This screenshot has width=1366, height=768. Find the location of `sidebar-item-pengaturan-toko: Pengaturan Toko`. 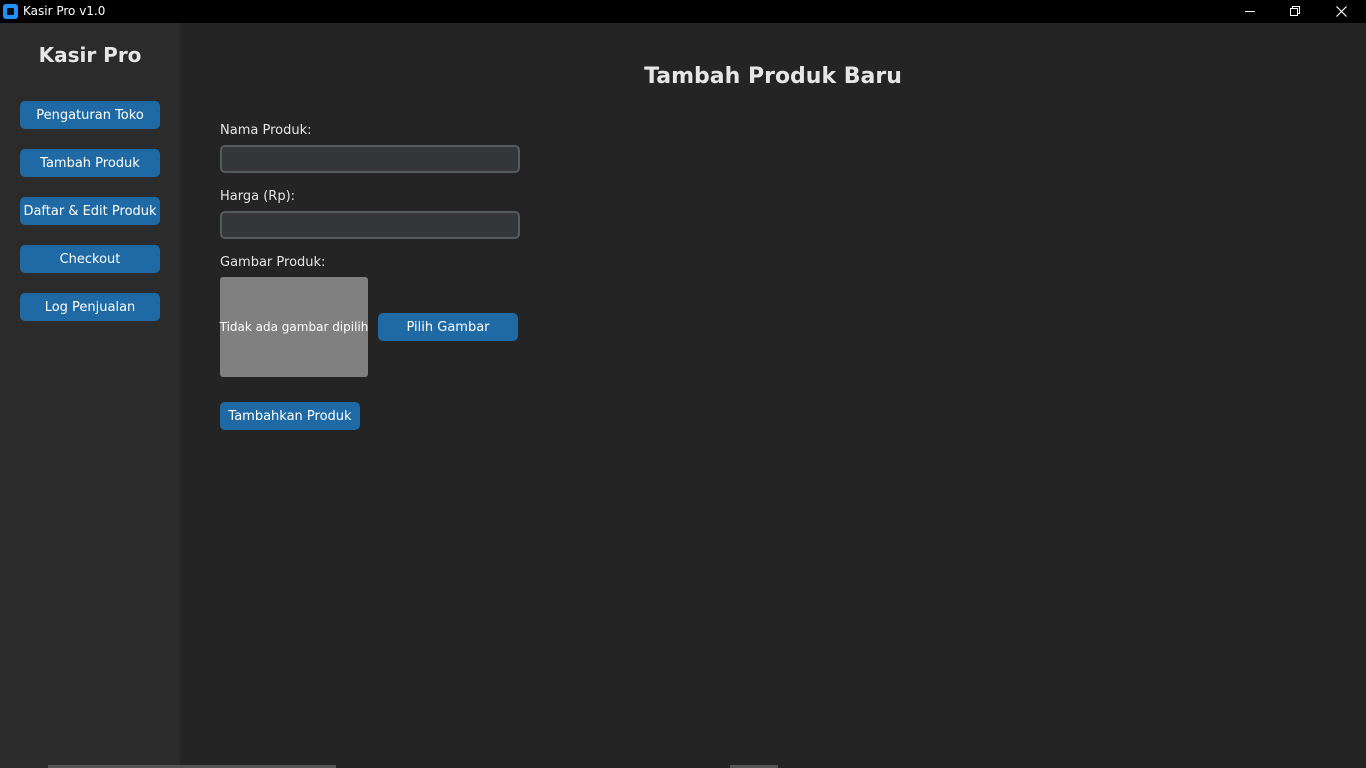

sidebar-item-pengaturan-toko: Pengaturan Toko is located at coordinates (90, 115).